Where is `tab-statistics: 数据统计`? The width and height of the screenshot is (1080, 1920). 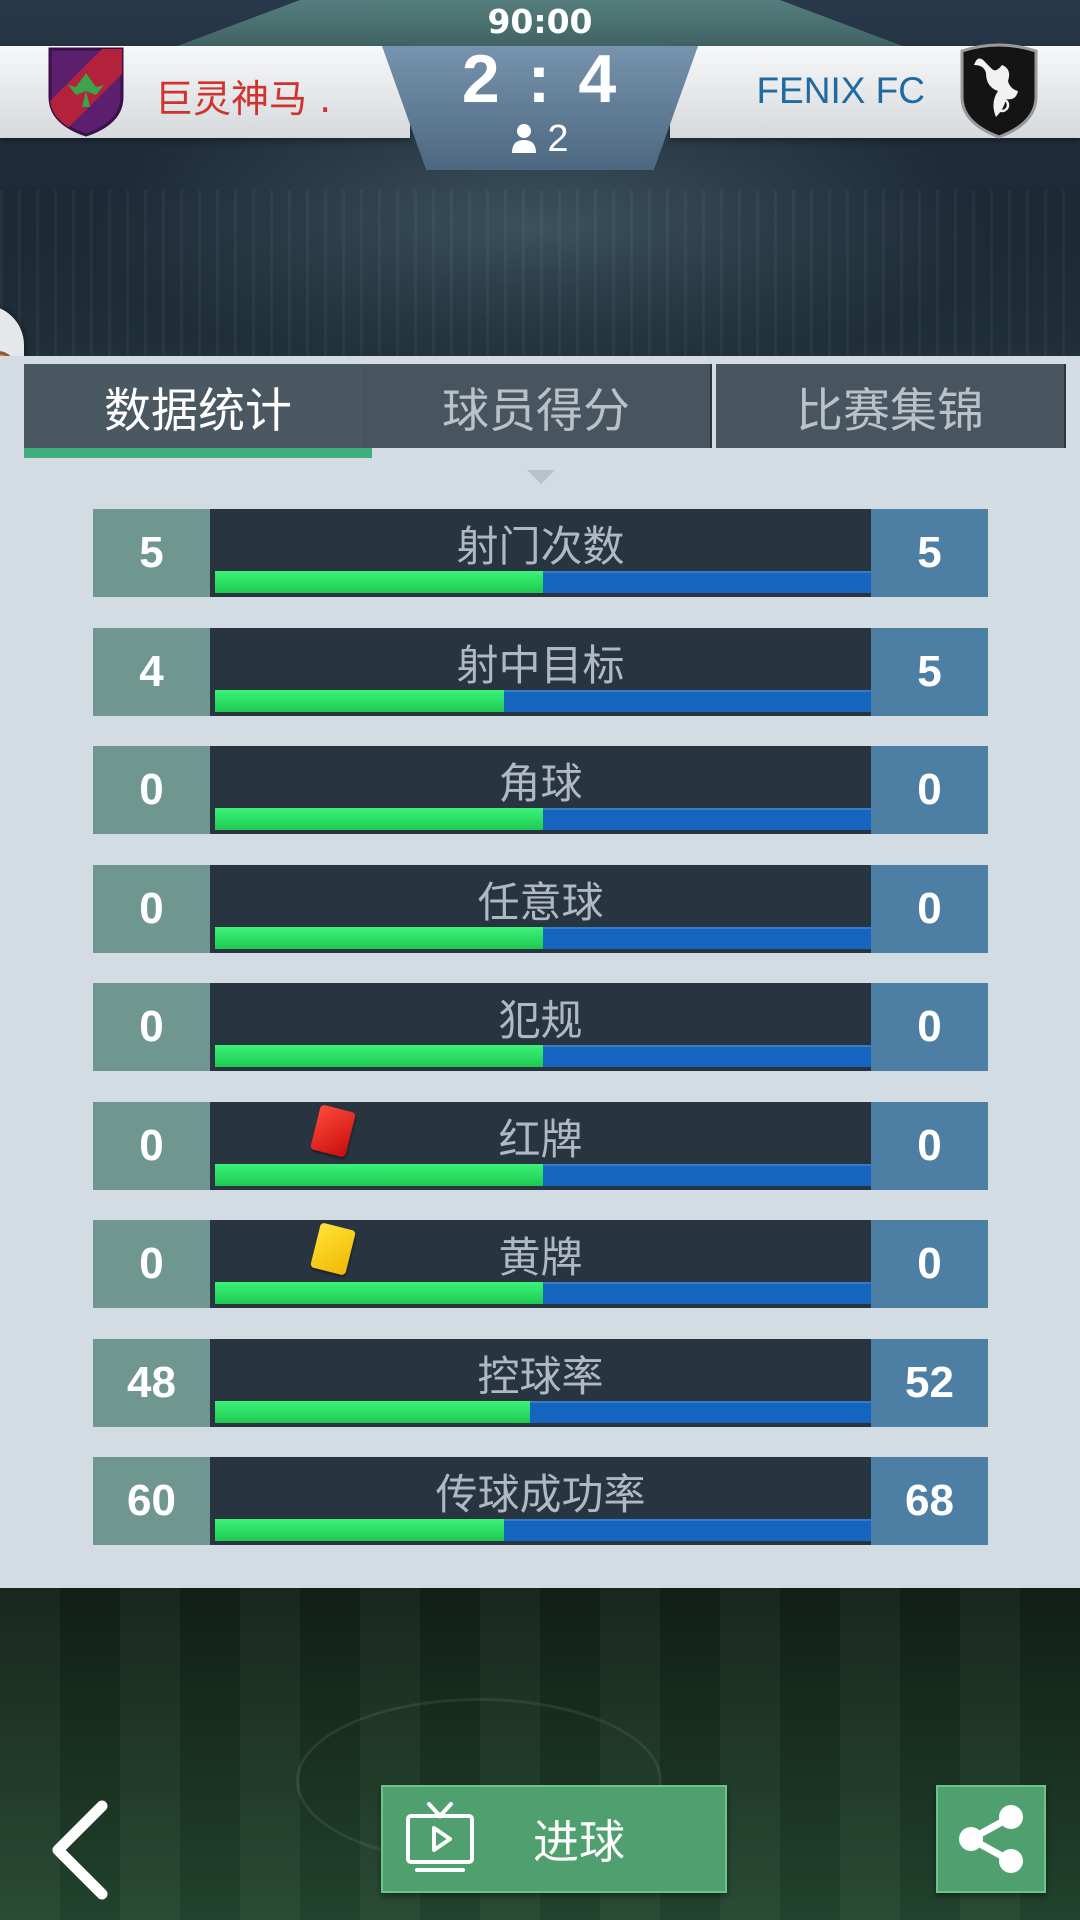
tab-statistics: 数据统计 is located at coordinates (199, 411).